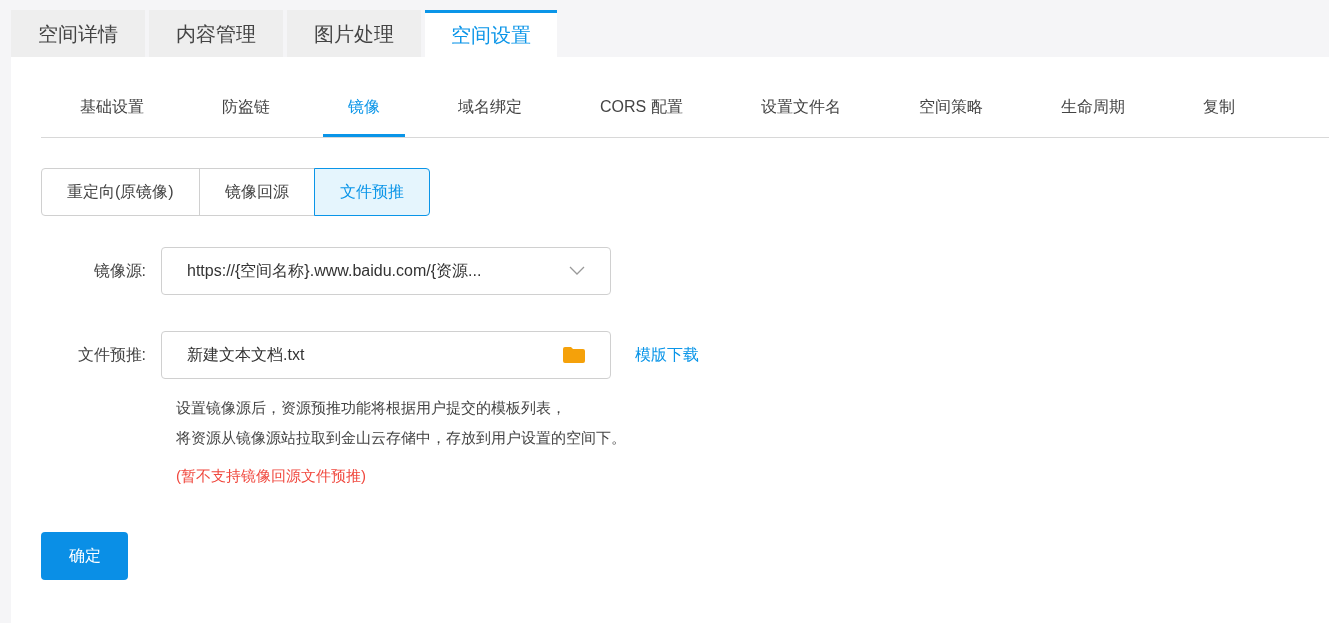 The width and height of the screenshot is (1329, 623). I want to click on sub-tab: 域名绑定, so click(490, 108).